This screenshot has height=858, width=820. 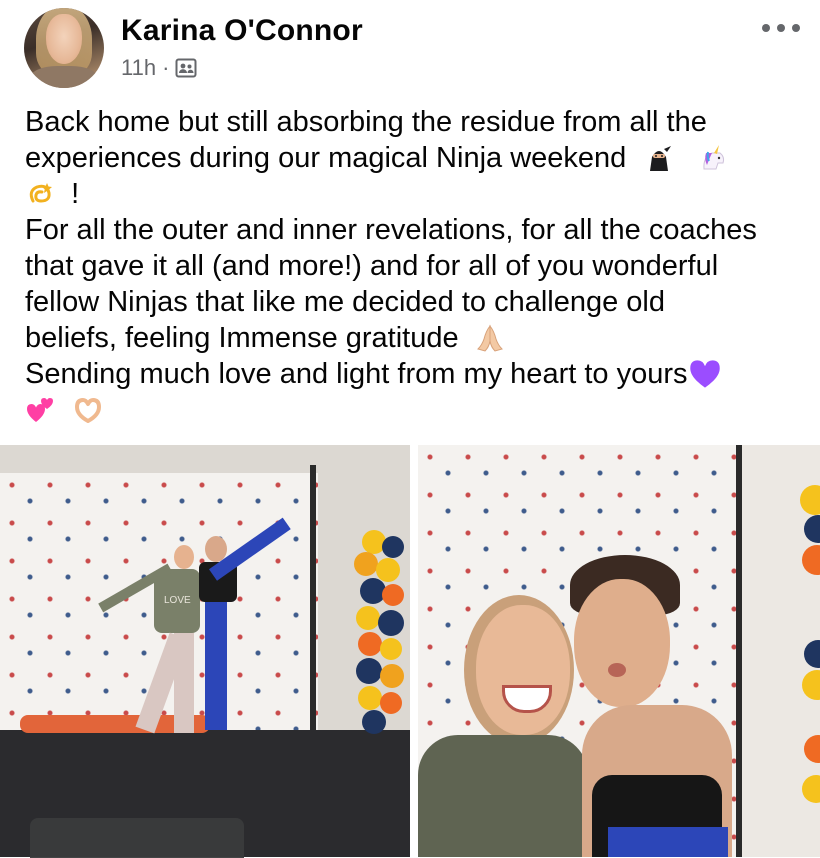 What do you see at coordinates (242, 338) in the screenshot?
I see `post-text-line: beliefs, feeling Immense gratitude` at bounding box center [242, 338].